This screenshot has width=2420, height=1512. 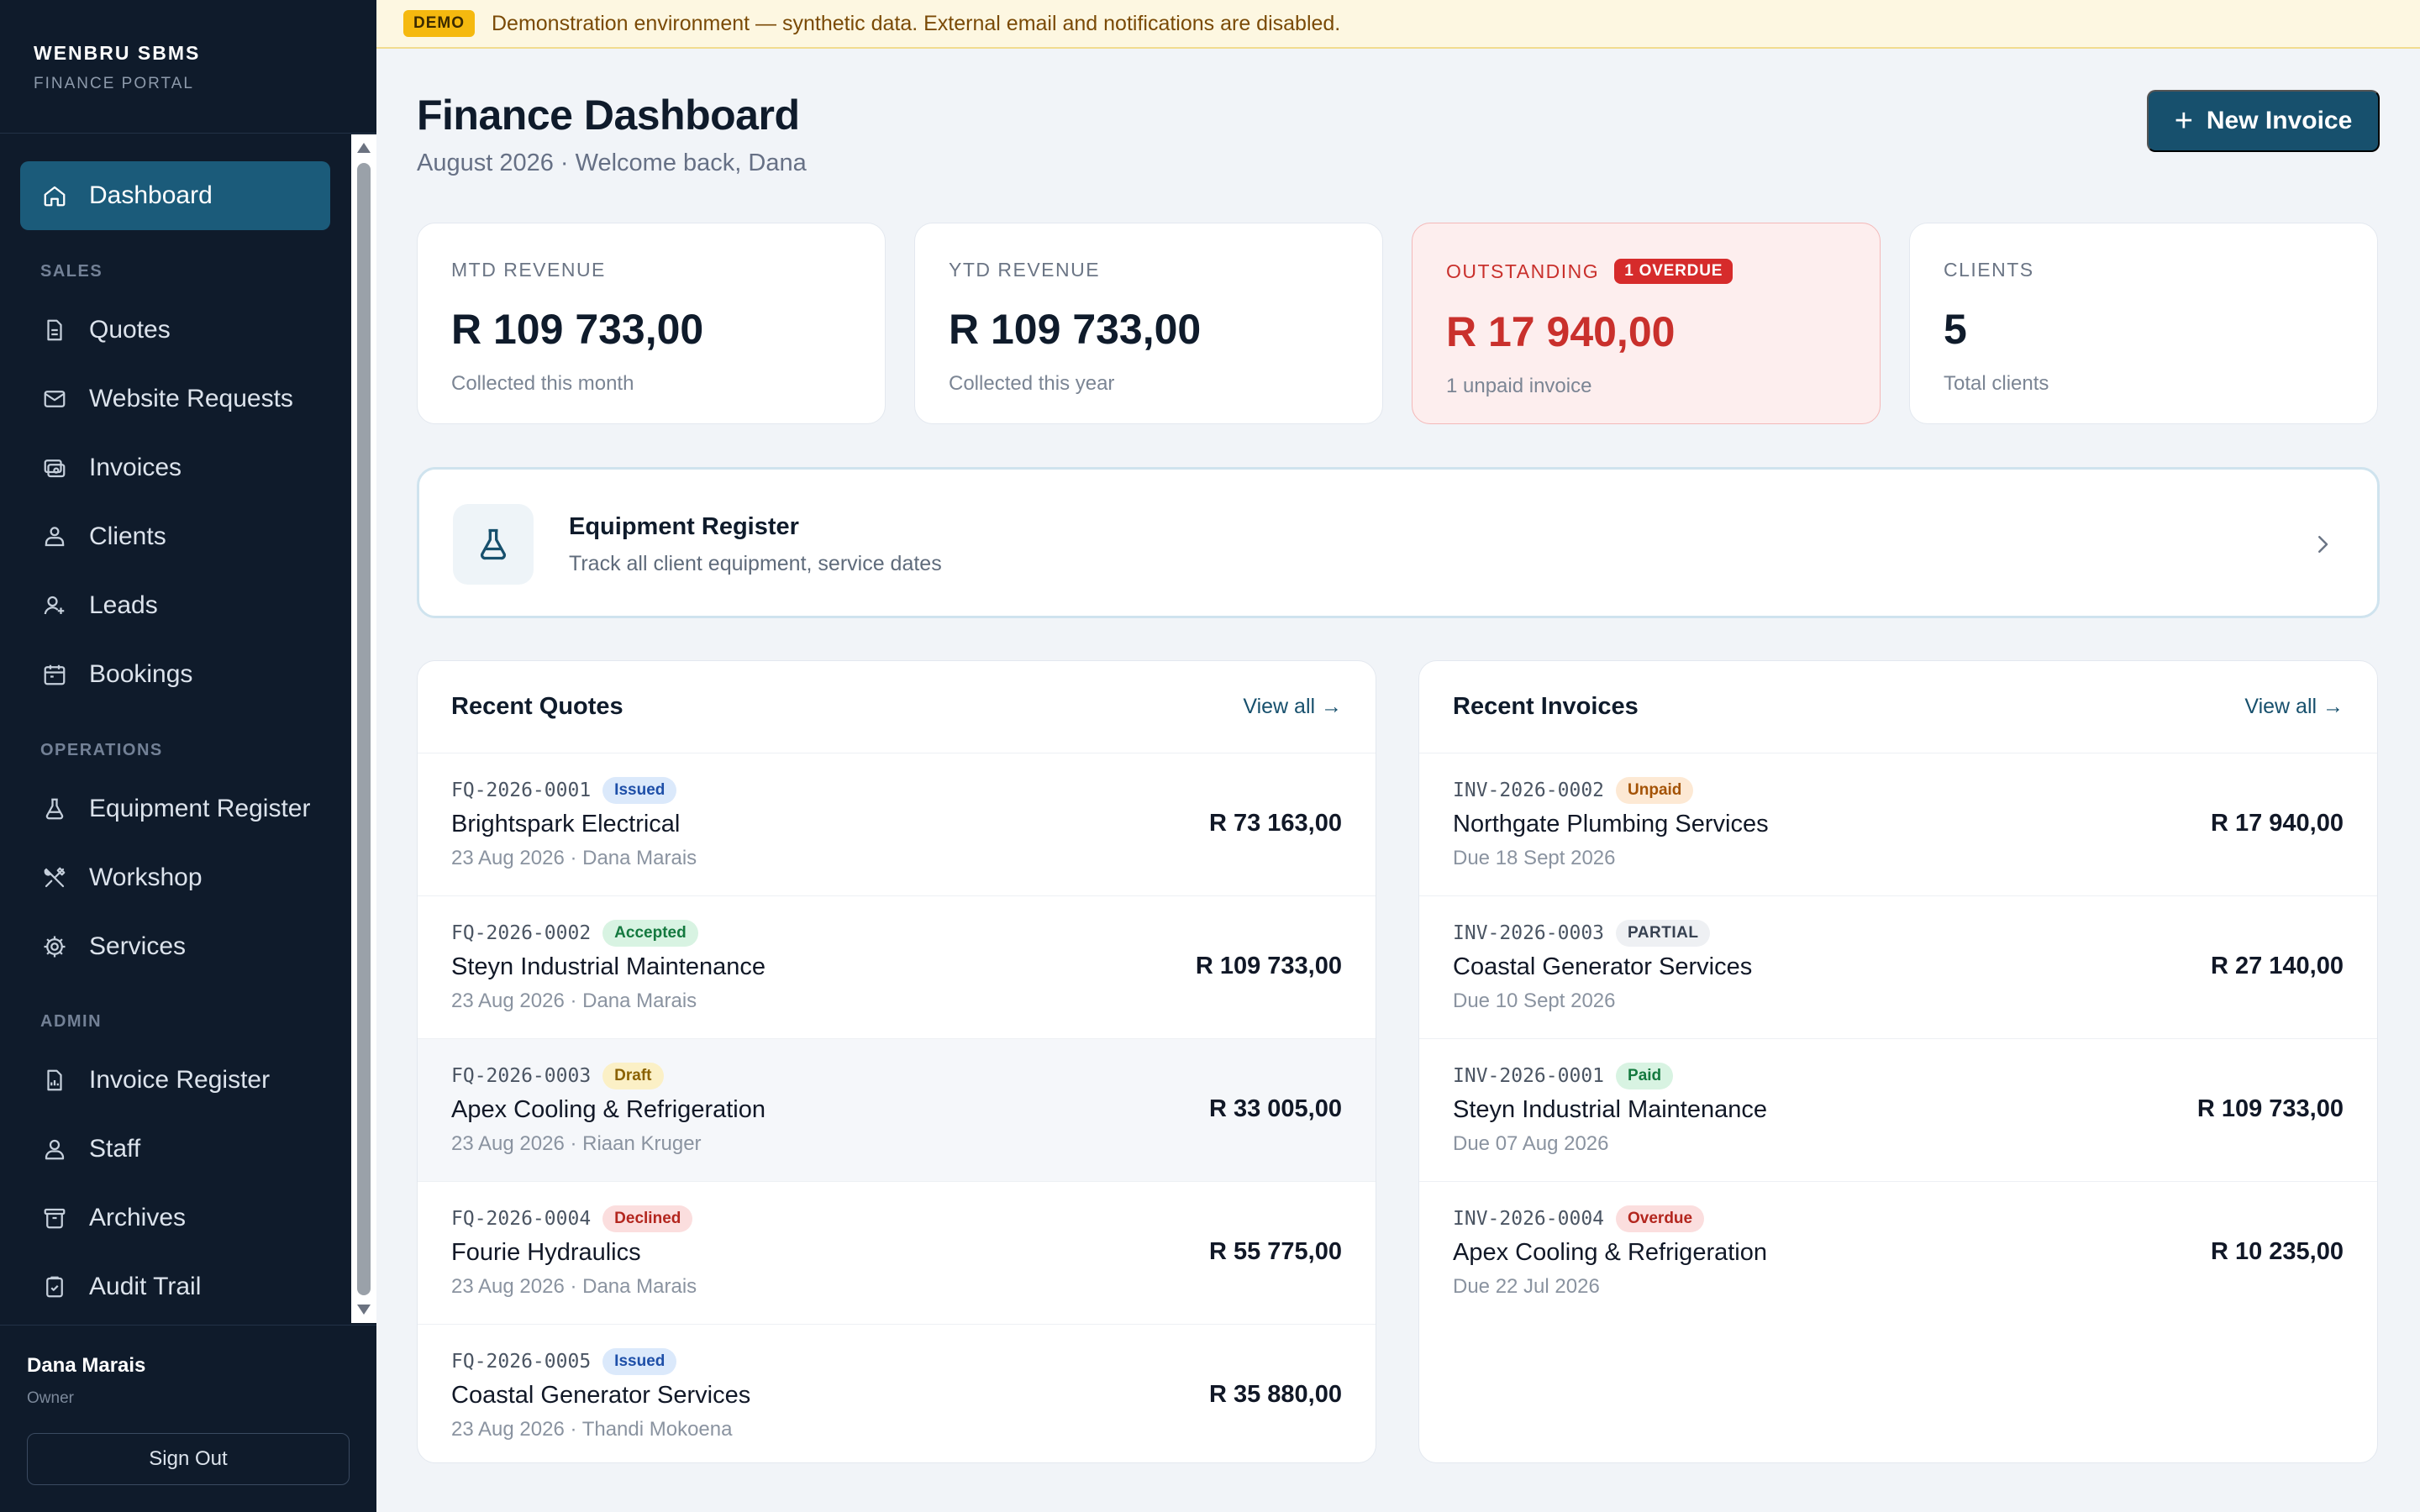 What do you see at coordinates (608, 115) in the screenshot?
I see `page-title: Finance Dashboard` at bounding box center [608, 115].